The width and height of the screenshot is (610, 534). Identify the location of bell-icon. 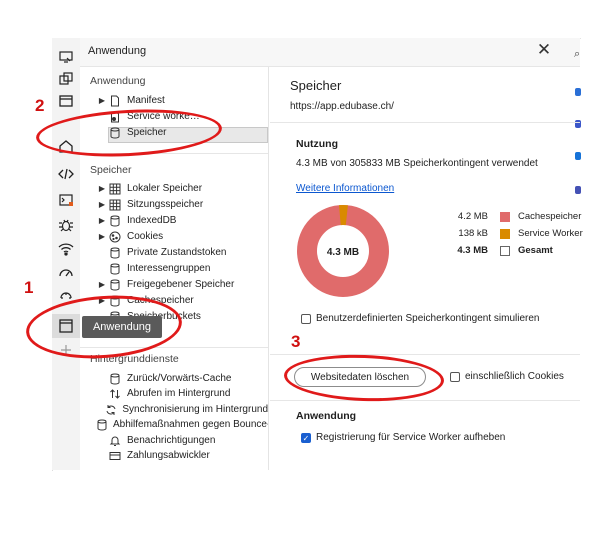
(115, 440).